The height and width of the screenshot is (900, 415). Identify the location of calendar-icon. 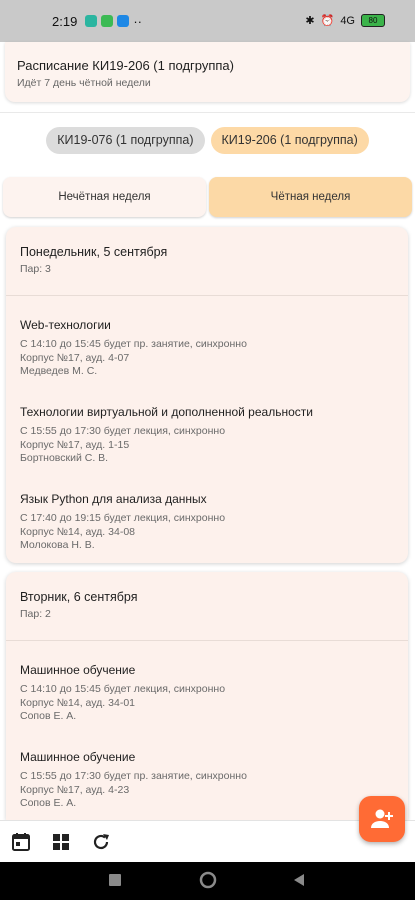
(21, 842).